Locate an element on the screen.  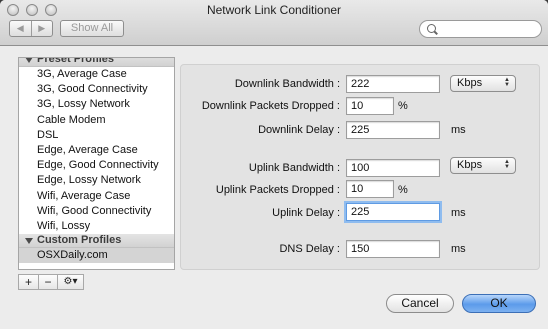
uplink-delay-field: 225 is located at coordinates (393, 212).